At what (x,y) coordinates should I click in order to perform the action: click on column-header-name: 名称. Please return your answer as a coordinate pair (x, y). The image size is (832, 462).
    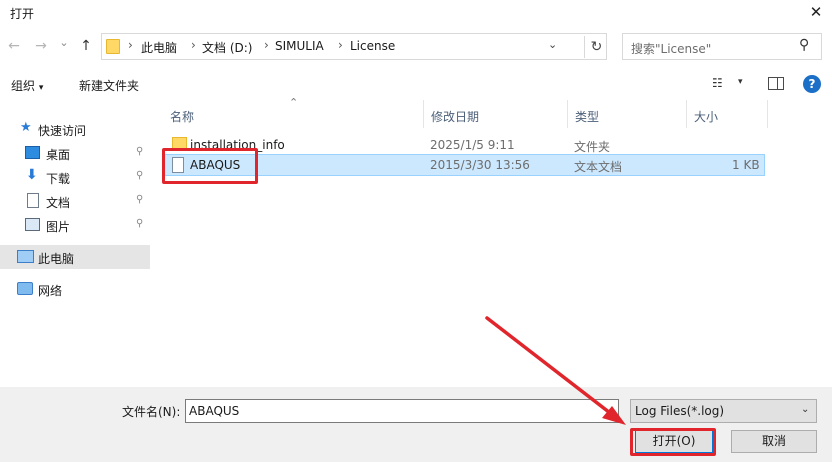
    Looking at the image, I should click on (182, 116).